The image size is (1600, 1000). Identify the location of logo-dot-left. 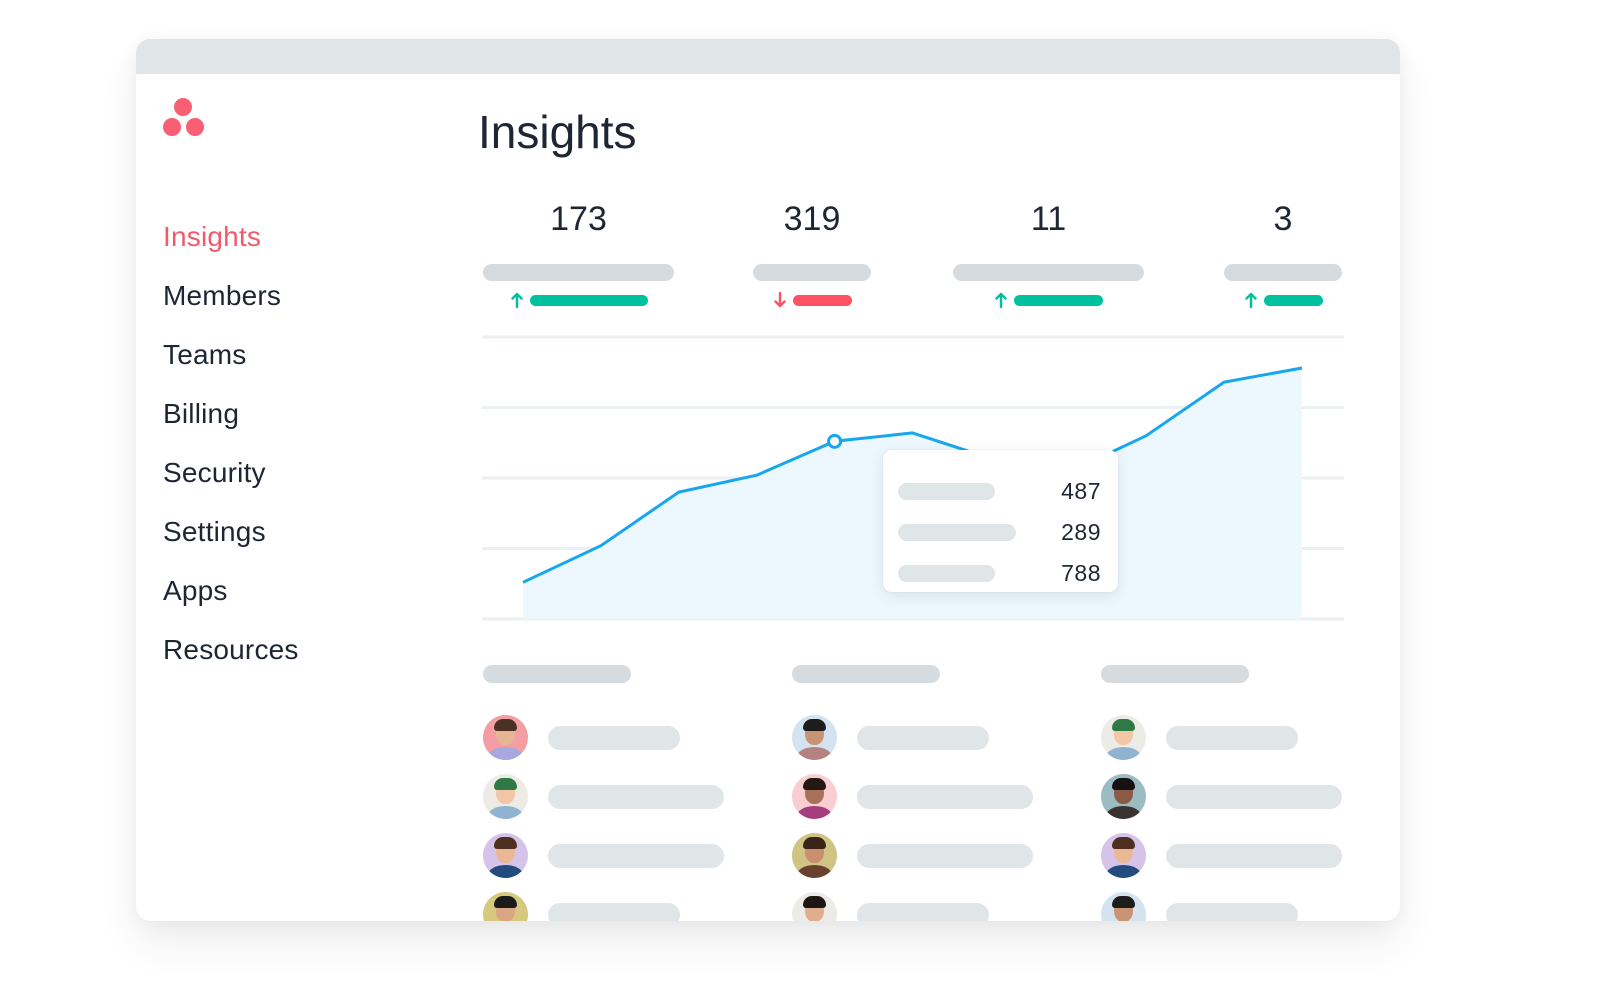
(172, 127).